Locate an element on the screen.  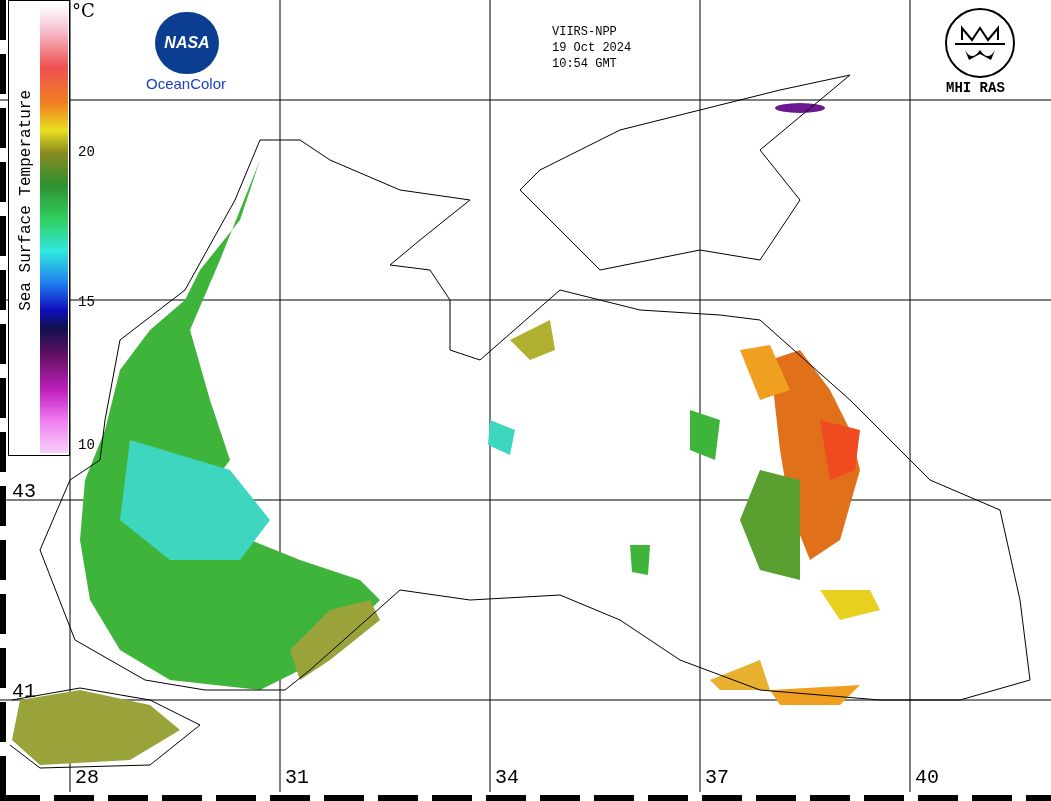
logo-caption: OceanColor is located at coordinates (186, 83).